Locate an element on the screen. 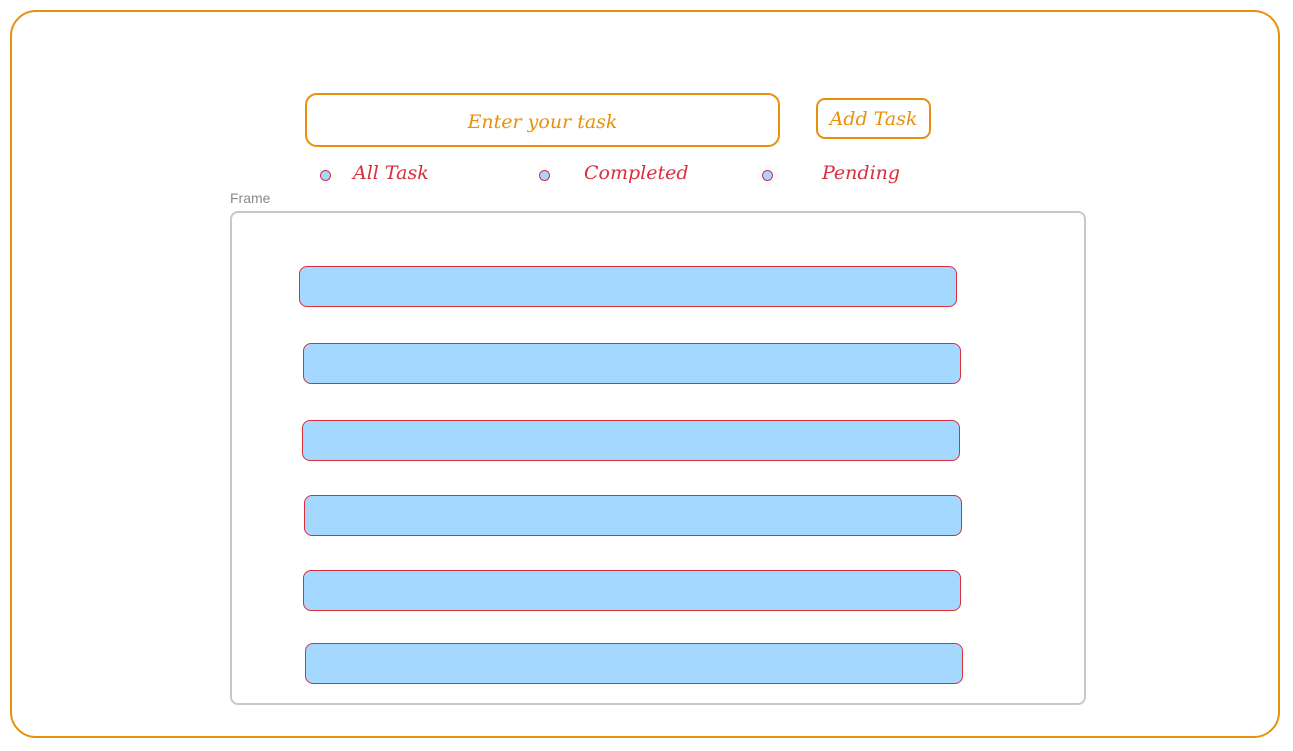 The width and height of the screenshot is (1293, 751). filter-all-task-label: All Task is located at coordinates (391, 173).